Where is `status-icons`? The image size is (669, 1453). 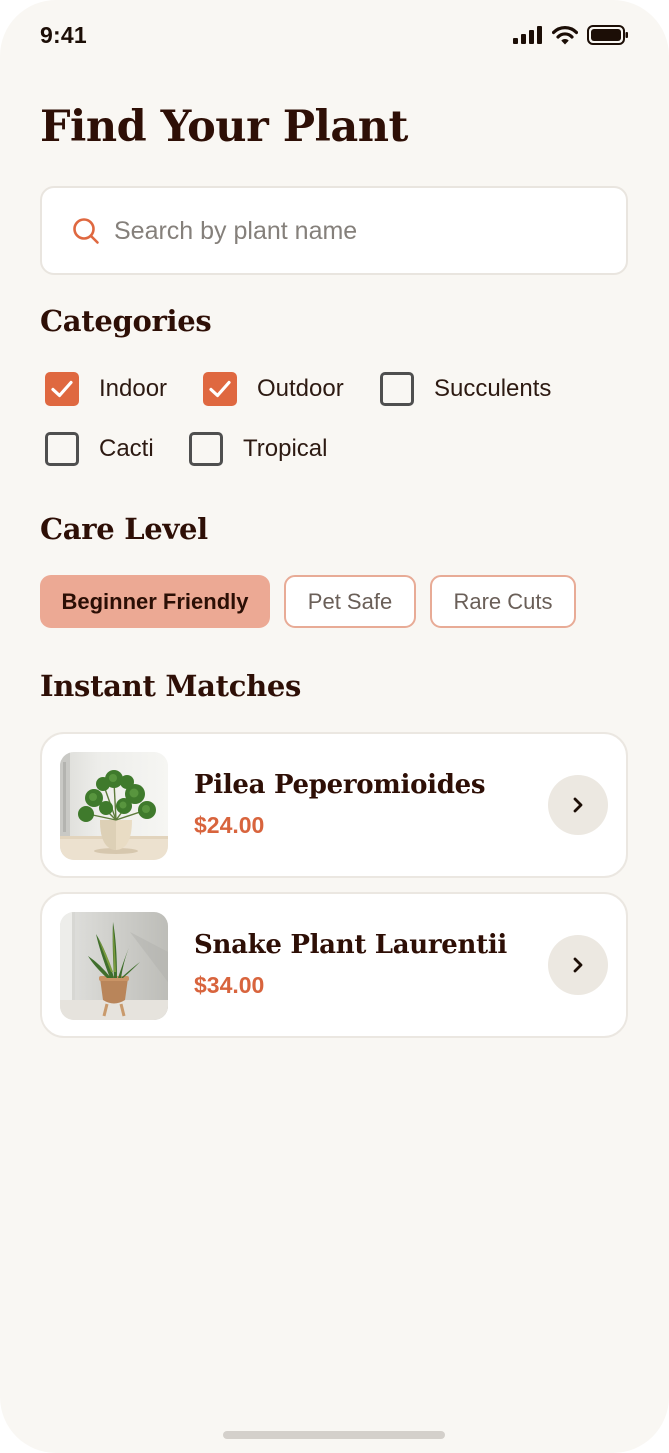 status-icons is located at coordinates (571, 35).